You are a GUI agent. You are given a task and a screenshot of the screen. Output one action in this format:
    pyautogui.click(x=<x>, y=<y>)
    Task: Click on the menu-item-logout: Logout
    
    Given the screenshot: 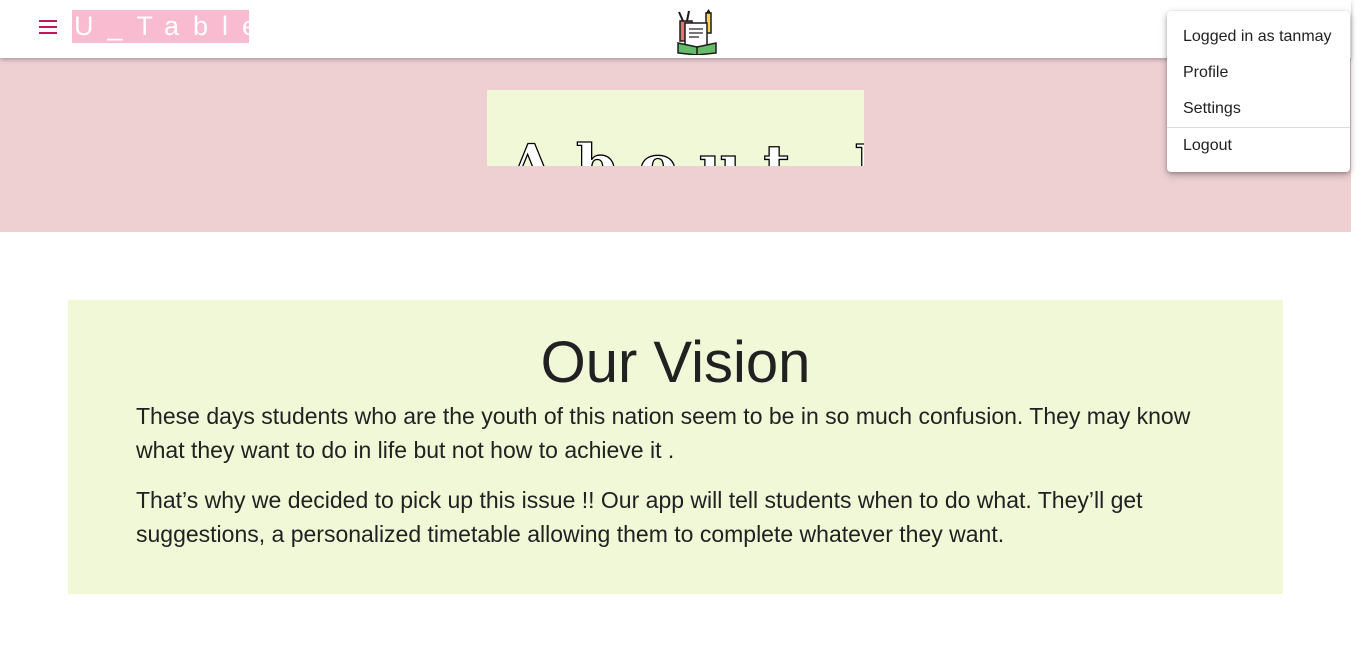 What is the action you would take?
    pyautogui.click(x=1207, y=146)
    